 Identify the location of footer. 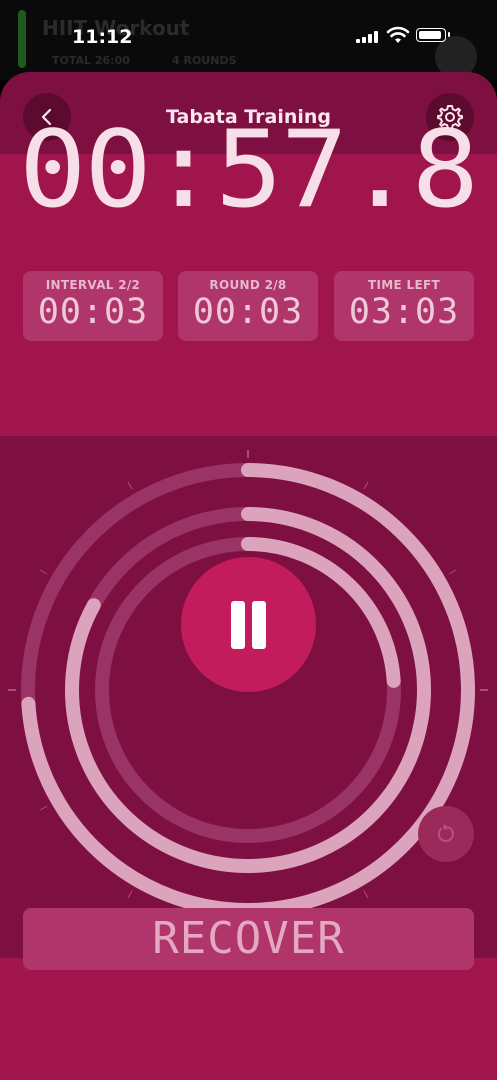
(248, 1019).